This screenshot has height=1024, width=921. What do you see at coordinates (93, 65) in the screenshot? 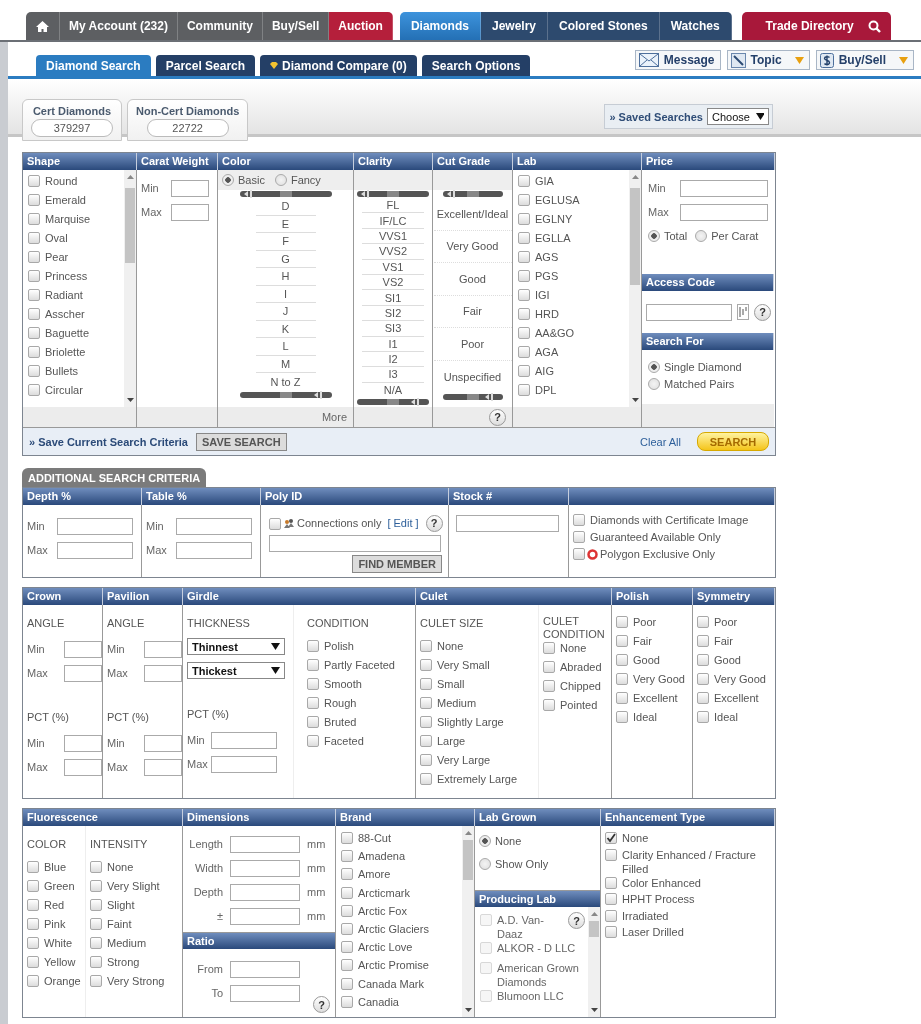
I see `search-tab: Diamond Search` at bounding box center [93, 65].